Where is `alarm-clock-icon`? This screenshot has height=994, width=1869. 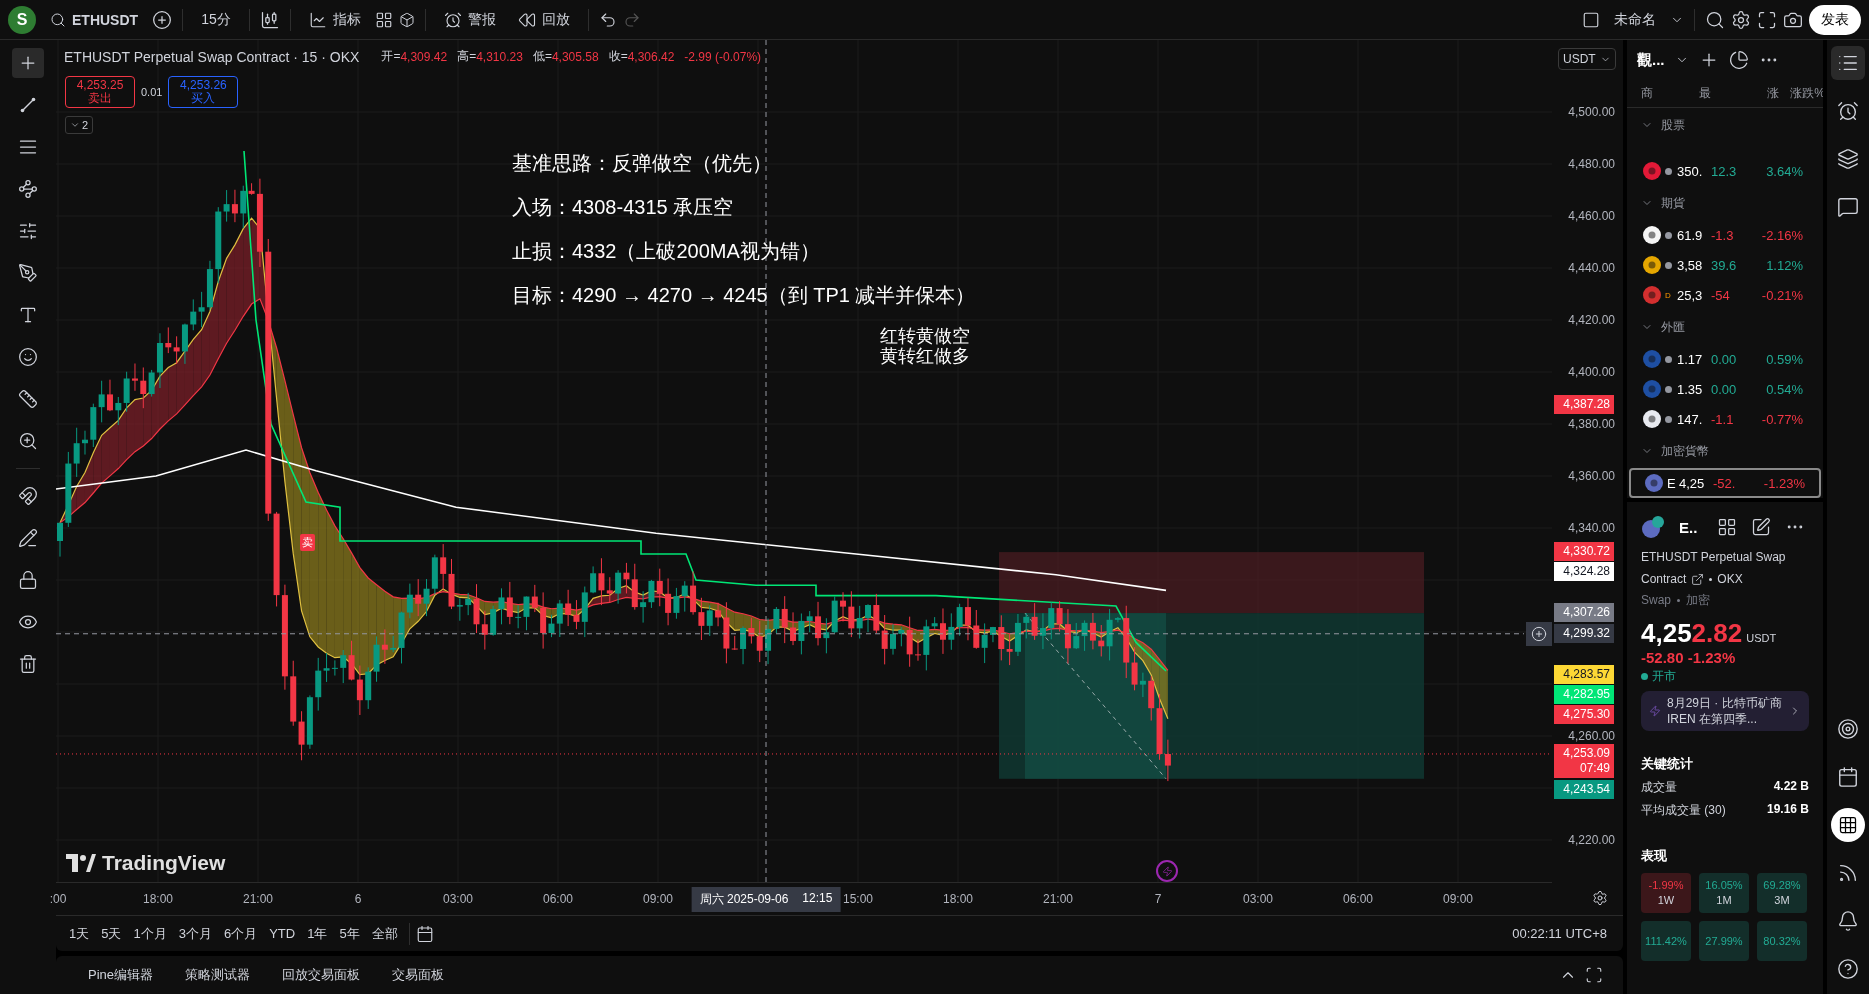
alarm-clock-icon is located at coordinates (1848, 111).